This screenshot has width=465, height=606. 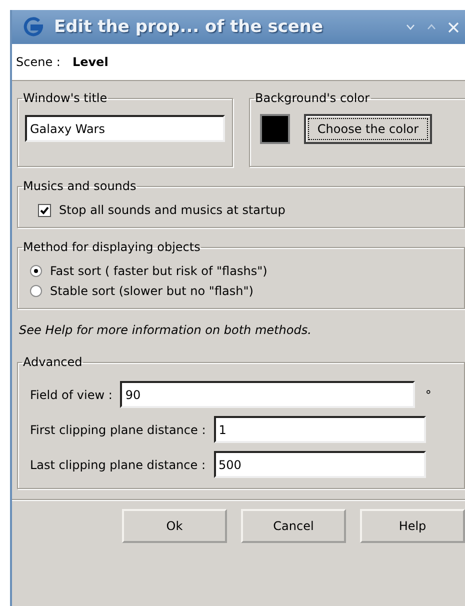 I want to click on window-title-field: Galaxy Wars, so click(x=125, y=128).